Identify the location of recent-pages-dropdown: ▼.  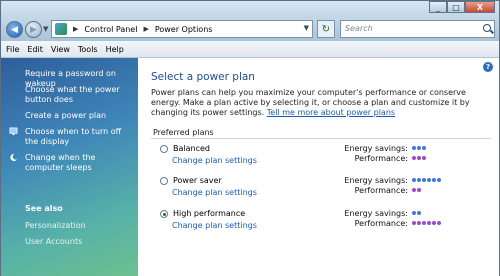
(45, 29).